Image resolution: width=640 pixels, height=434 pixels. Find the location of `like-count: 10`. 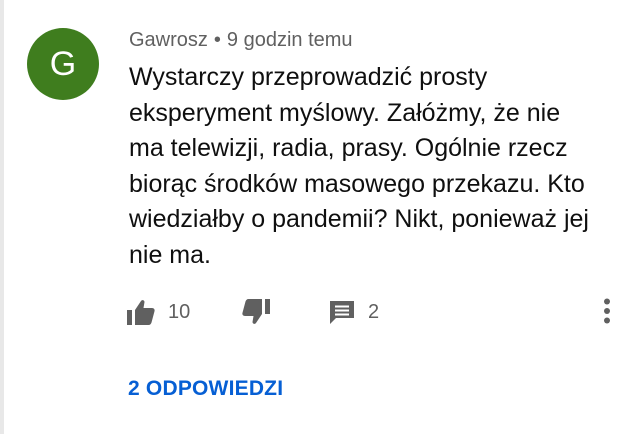

like-count: 10 is located at coordinates (179, 311).